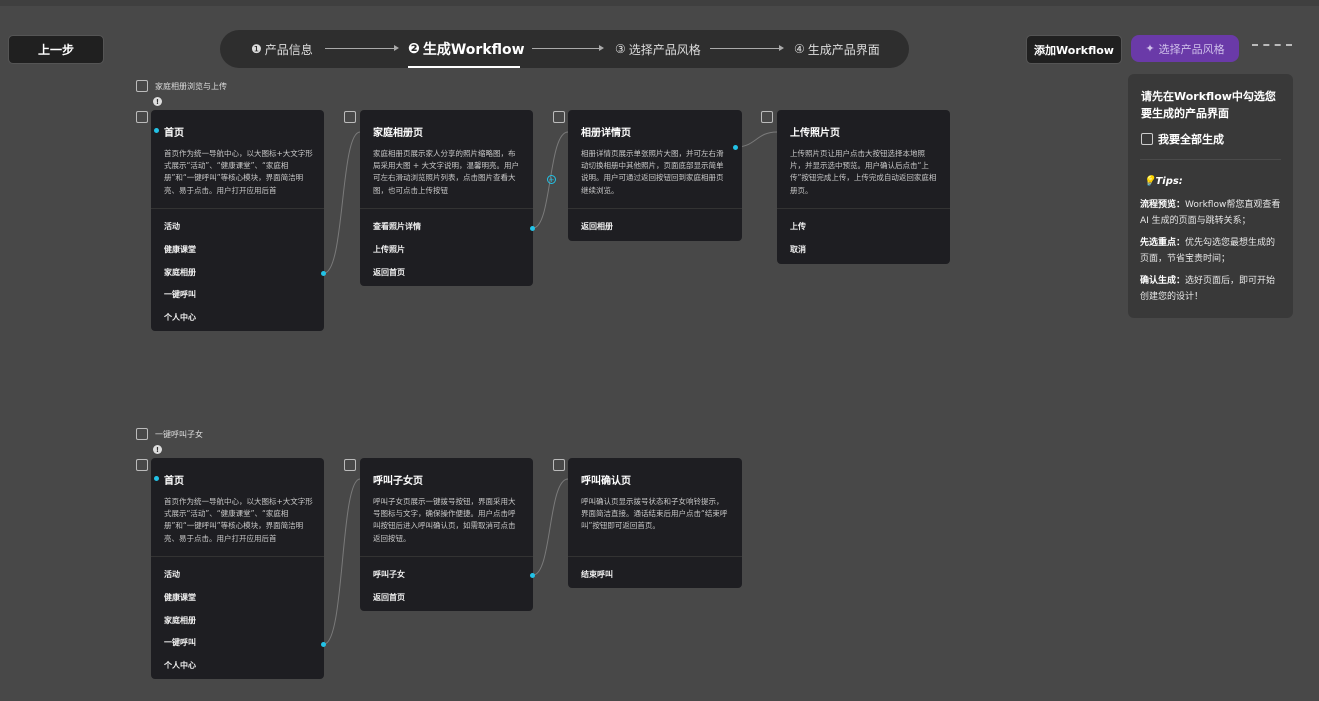 Image resolution: width=1319 pixels, height=701 pixels. I want to click on card-actions: 查看照片详情 上传照片 返回首页, so click(397, 255).